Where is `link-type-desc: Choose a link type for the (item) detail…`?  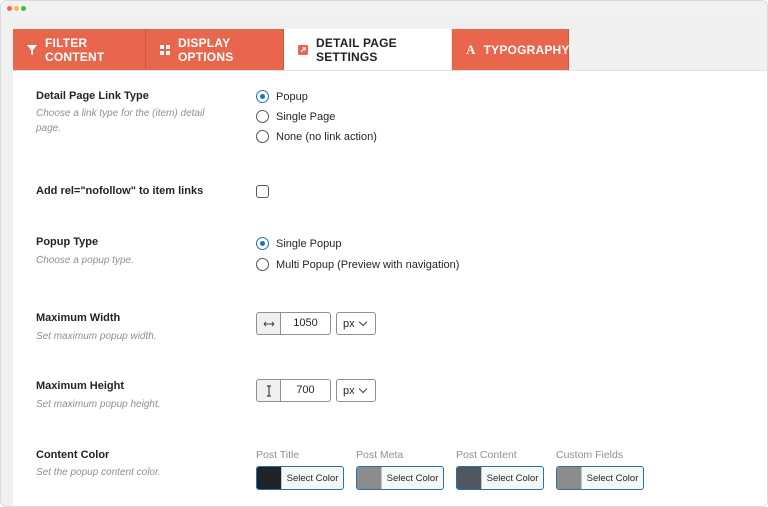 link-type-desc: Choose a link type for the (item) detail… is located at coordinates (120, 121).